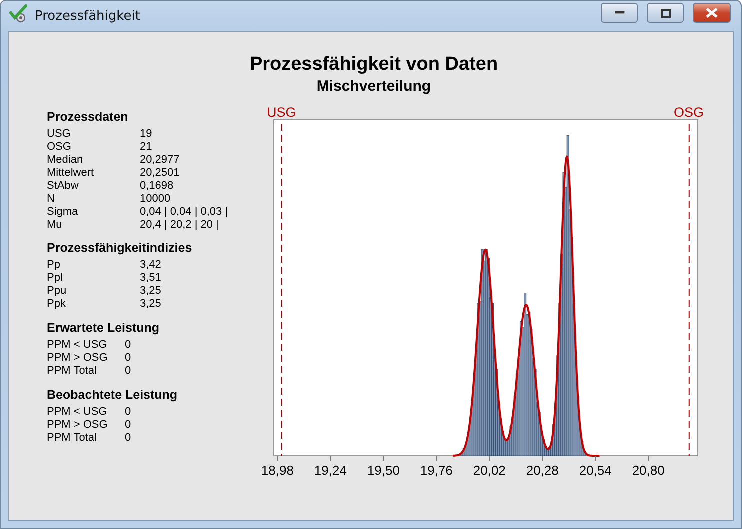 The image size is (742, 529). I want to click on tick-label: 20,02, so click(489, 470).